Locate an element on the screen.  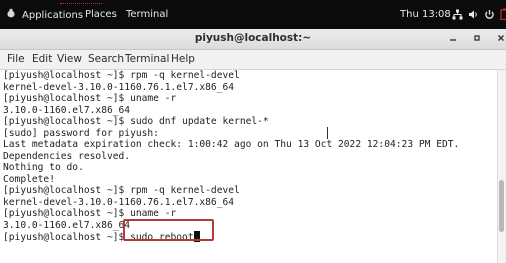
mouse-ibeam-icon is located at coordinates (329, 133).